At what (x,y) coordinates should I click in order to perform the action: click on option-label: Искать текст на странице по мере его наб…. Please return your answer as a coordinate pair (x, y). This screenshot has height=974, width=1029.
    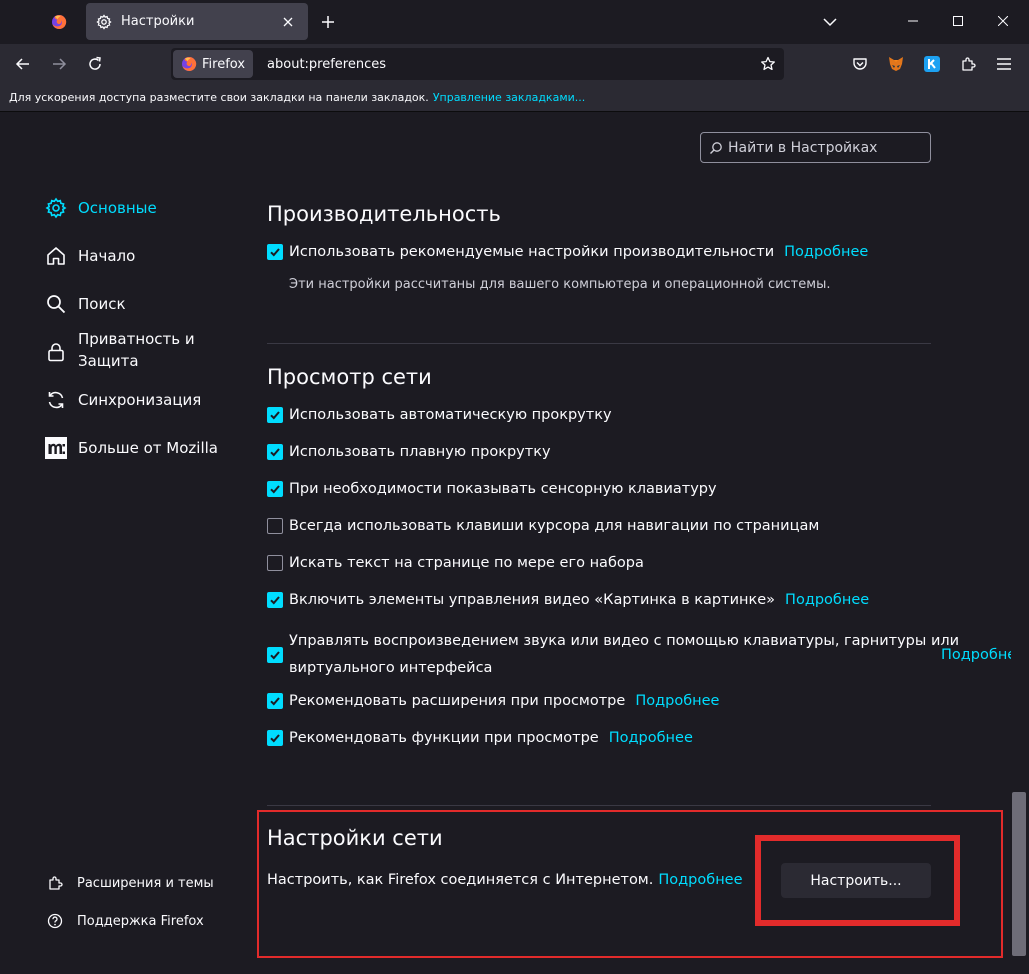
    Looking at the image, I should click on (466, 563).